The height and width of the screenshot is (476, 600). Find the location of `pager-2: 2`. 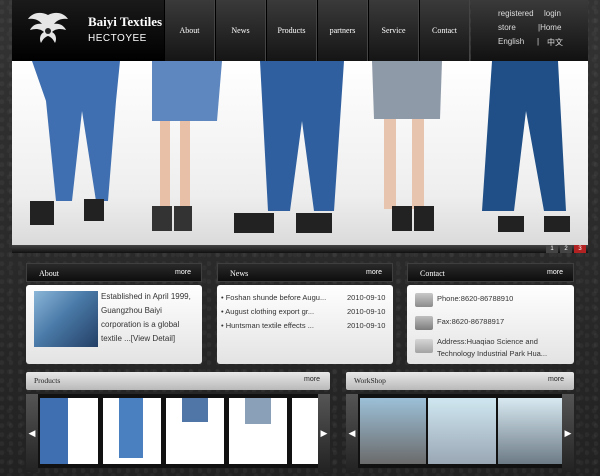

pager-2: 2 is located at coordinates (566, 249).